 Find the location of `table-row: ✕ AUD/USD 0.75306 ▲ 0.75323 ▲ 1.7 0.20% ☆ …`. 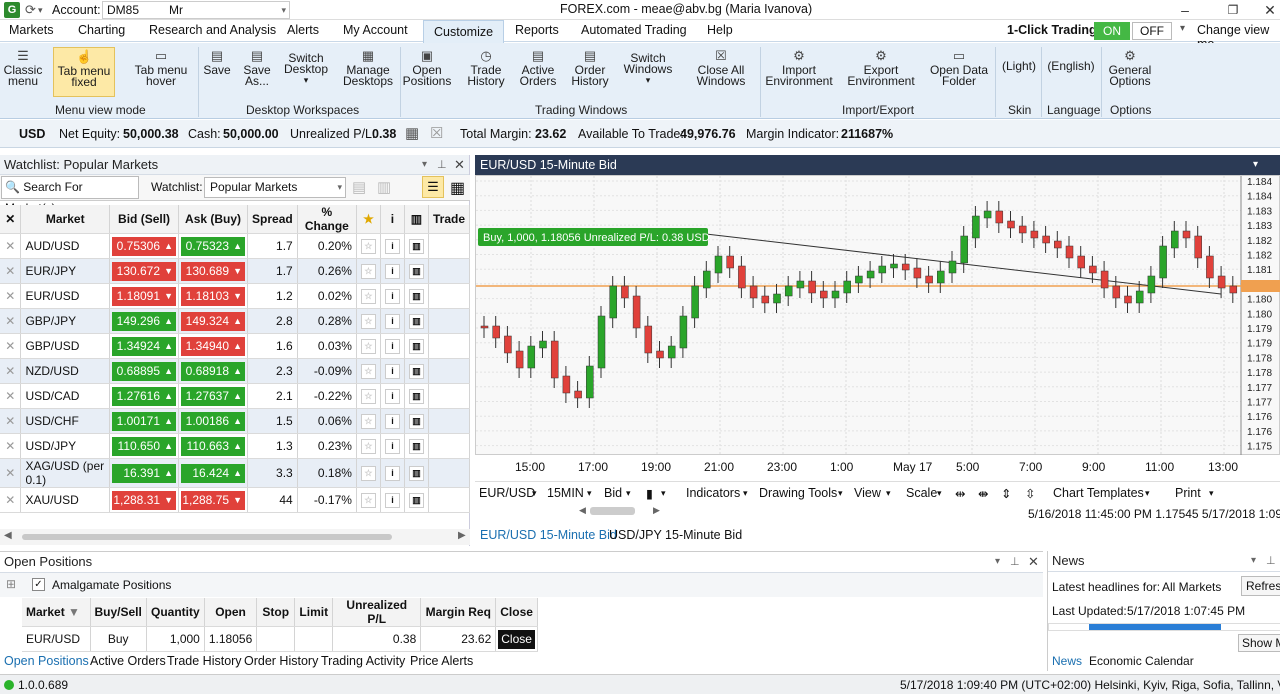

table-row: ✕ AUD/USD 0.75306 ▲ 0.75323 ▲ 1.7 0.20% ☆ … is located at coordinates (235, 246).